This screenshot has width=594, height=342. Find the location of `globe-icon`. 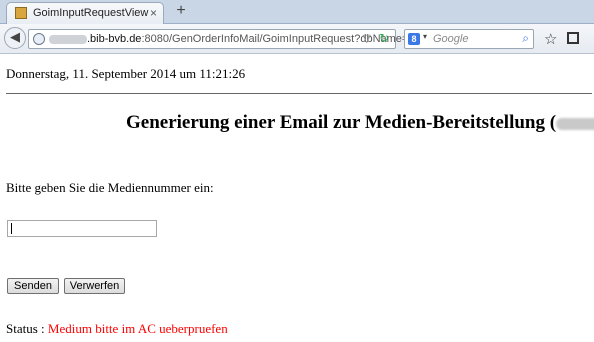

globe-icon is located at coordinates (39, 39).